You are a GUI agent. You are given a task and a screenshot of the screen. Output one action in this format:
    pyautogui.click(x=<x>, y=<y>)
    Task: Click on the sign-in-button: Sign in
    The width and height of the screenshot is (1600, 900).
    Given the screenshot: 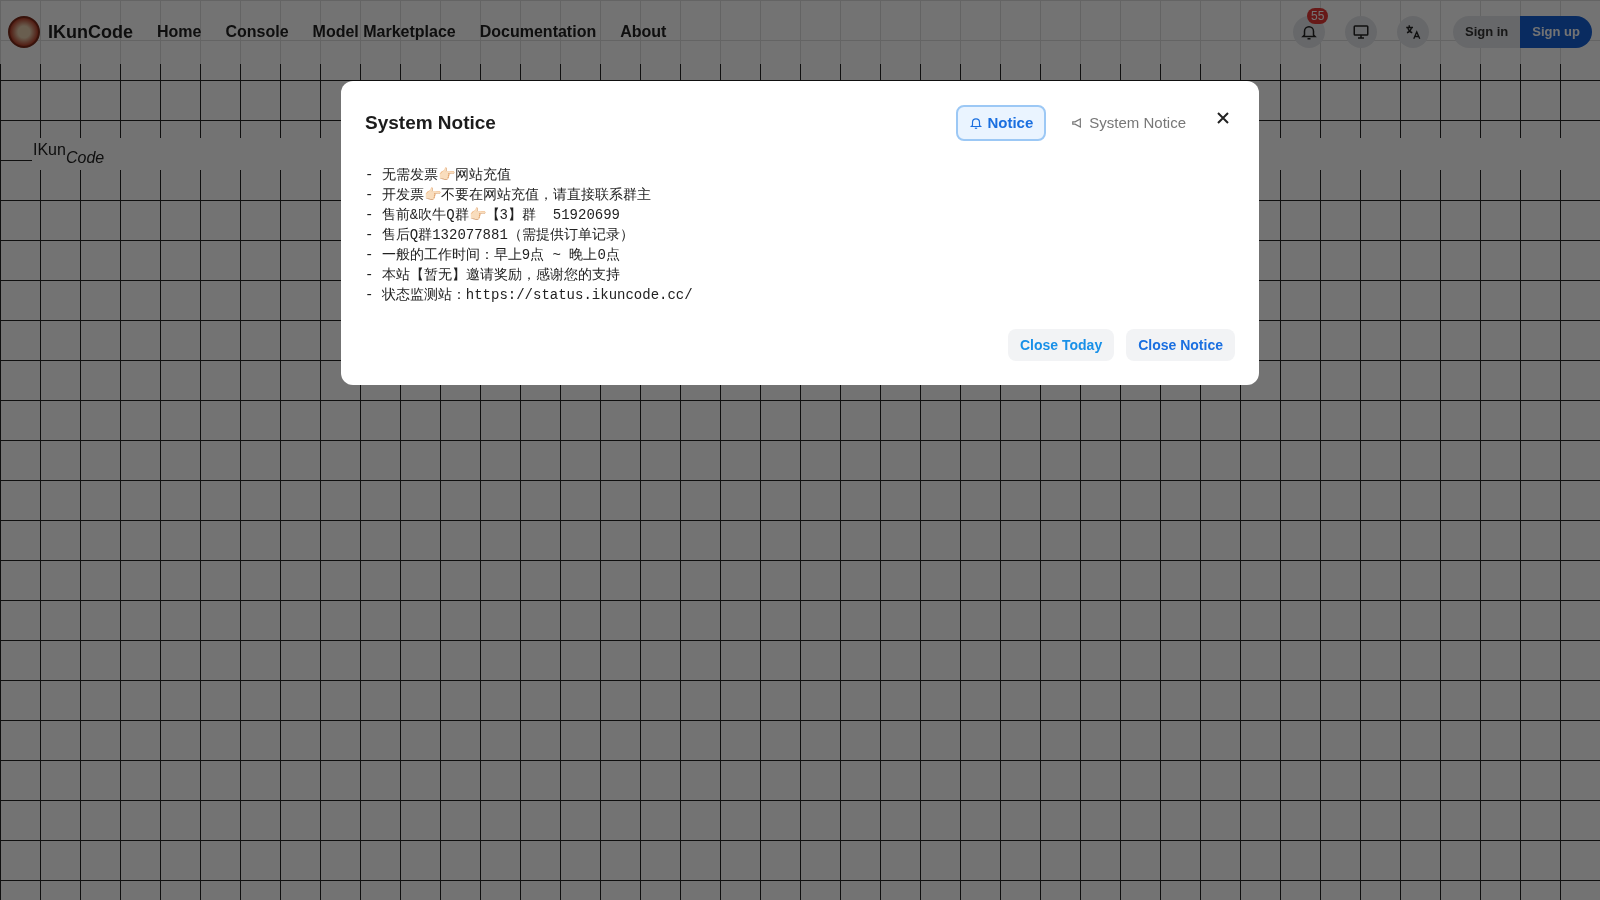 What is the action you would take?
    pyautogui.click(x=1487, y=32)
    